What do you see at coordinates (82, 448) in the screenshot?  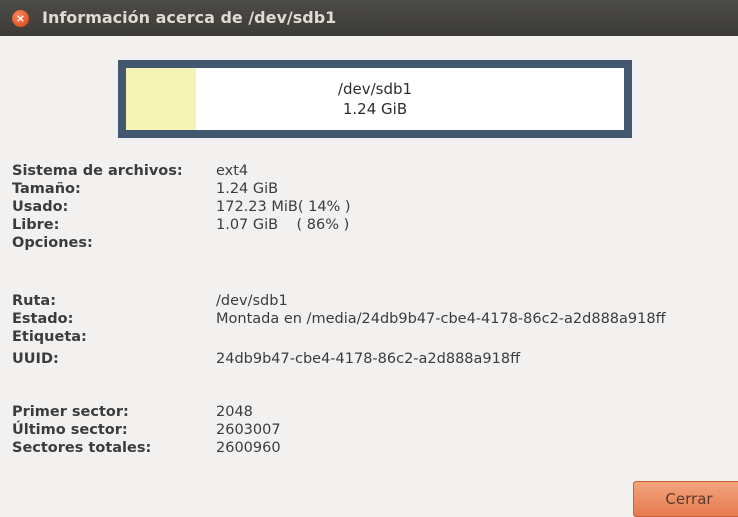 I see `total-sectors-label: Sectores totales:` at bounding box center [82, 448].